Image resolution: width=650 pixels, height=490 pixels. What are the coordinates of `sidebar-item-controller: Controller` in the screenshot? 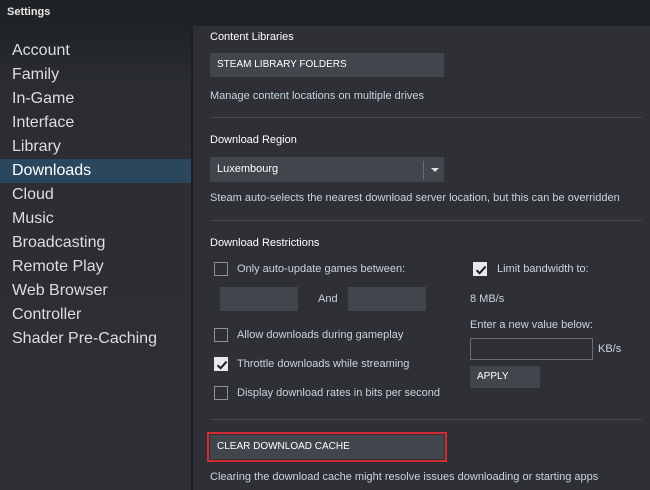 It's located at (95, 315).